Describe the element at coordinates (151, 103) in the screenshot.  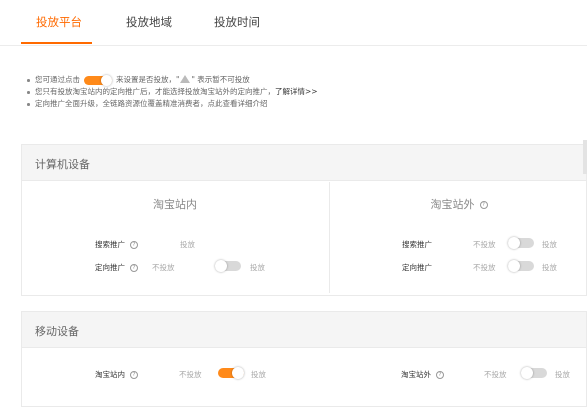
I see `upgrade-intro-link: 定向推广全面升级，全链路资源位覆盖精准消费者，点此查看详细介绍` at that location.